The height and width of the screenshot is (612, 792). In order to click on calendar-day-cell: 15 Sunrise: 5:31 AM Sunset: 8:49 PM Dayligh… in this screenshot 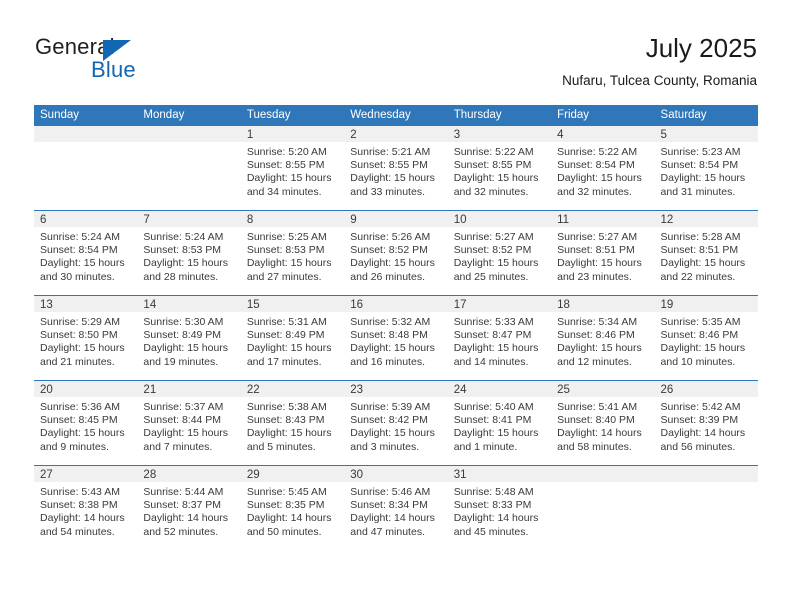, I will do `click(292, 338)`.